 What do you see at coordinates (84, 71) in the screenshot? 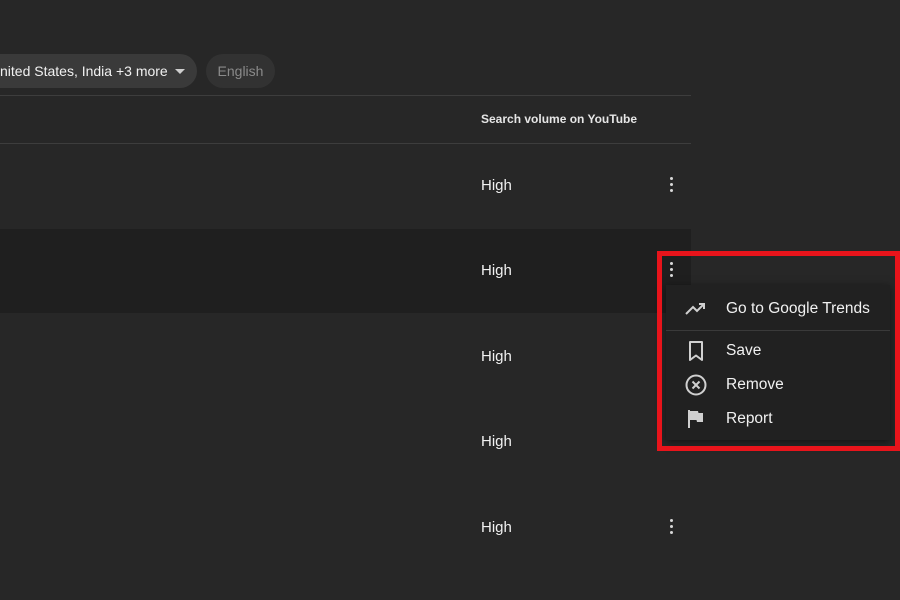
I see `region-filter-label: nited States, India +3 more` at bounding box center [84, 71].